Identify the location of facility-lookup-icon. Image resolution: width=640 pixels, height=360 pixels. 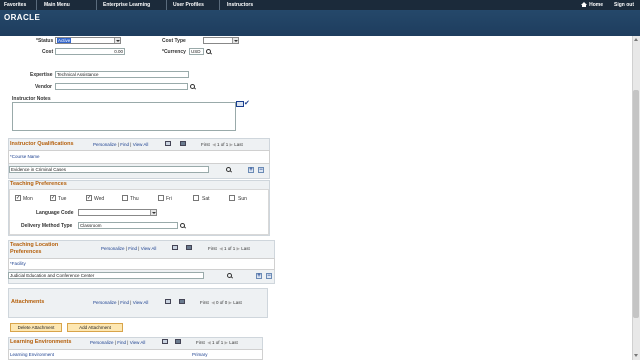
(230, 276).